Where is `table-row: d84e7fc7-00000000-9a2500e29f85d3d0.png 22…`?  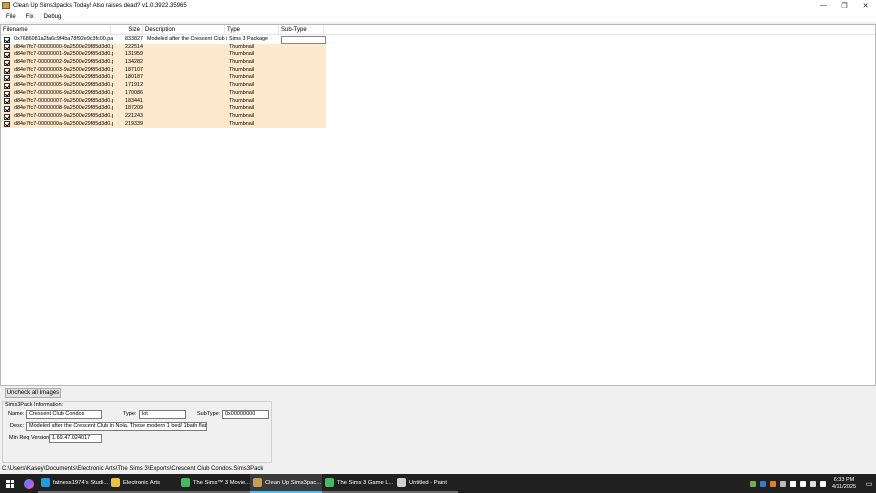
table-row: d84e7fc7-00000000-9a2500e29f85d3d0.png 22… is located at coordinates (163, 47).